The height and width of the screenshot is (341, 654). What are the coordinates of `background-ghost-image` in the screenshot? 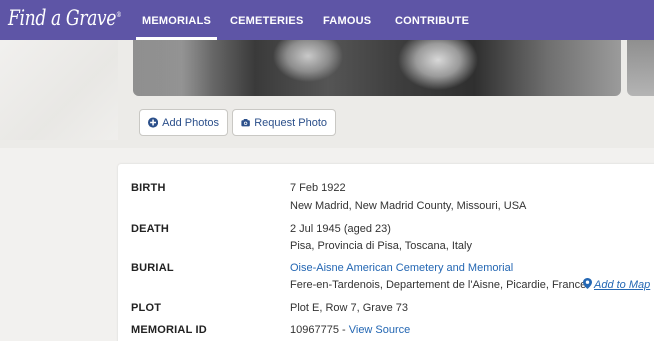 It's located at (59, 90).